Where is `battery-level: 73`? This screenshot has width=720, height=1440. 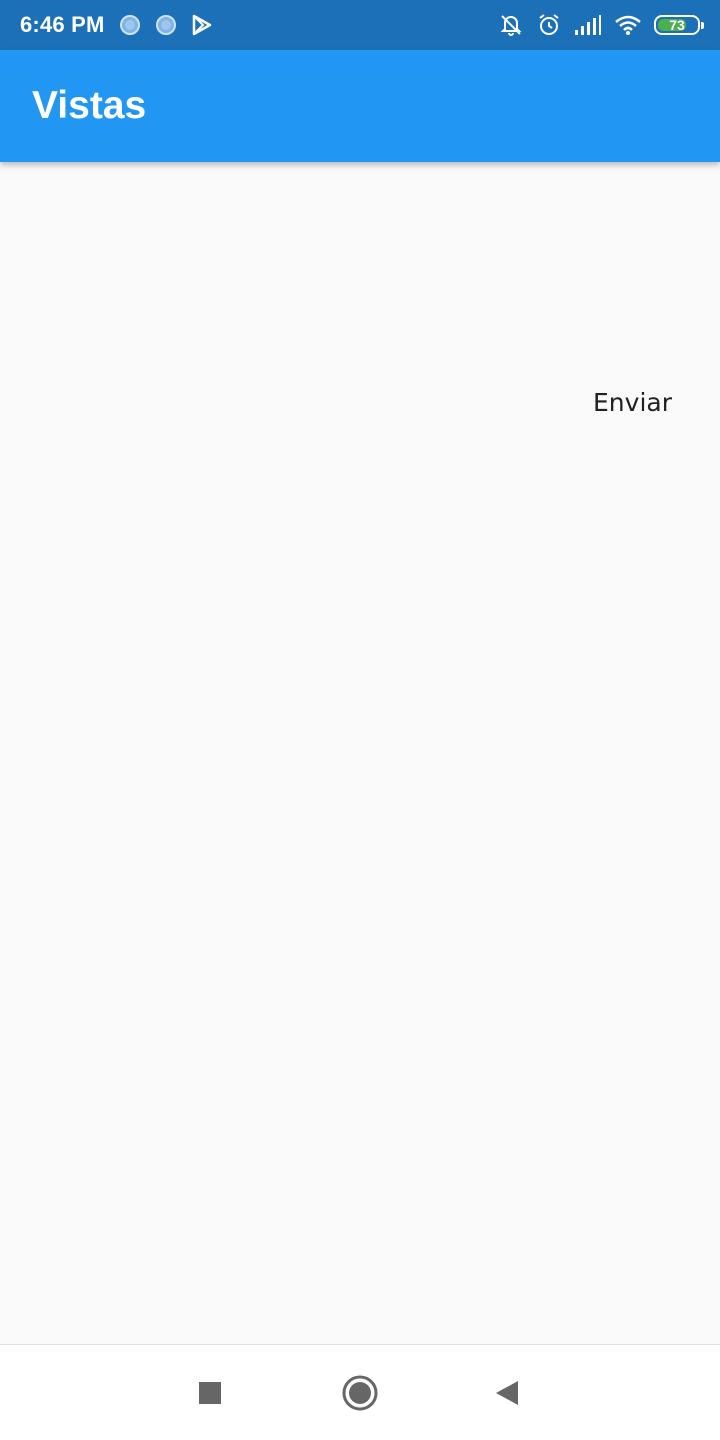 battery-level: 73 is located at coordinates (677, 25).